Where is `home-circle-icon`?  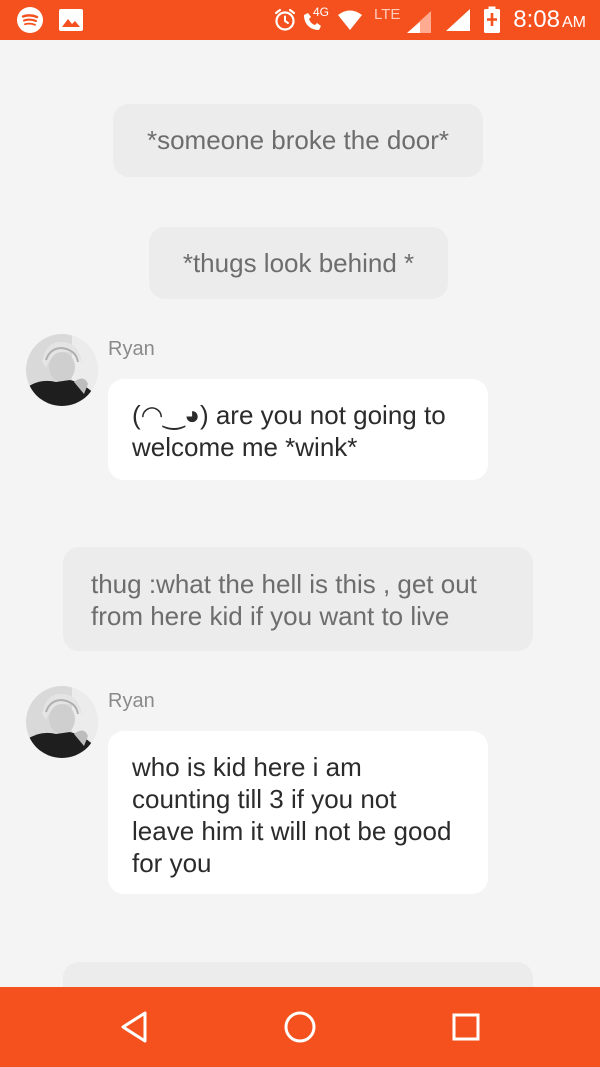
home-circle-icon is located at coordinates (300, 1027).